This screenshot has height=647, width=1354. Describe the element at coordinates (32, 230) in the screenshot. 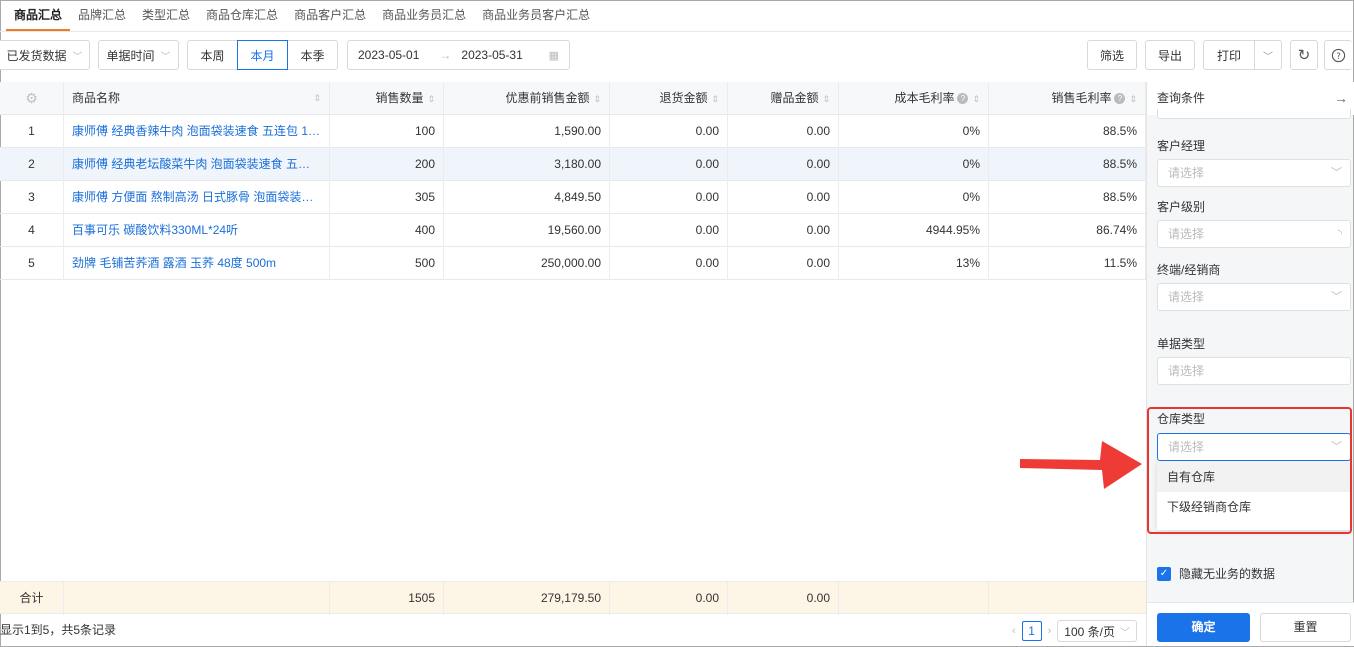

I see `row-number: 4` at that location.